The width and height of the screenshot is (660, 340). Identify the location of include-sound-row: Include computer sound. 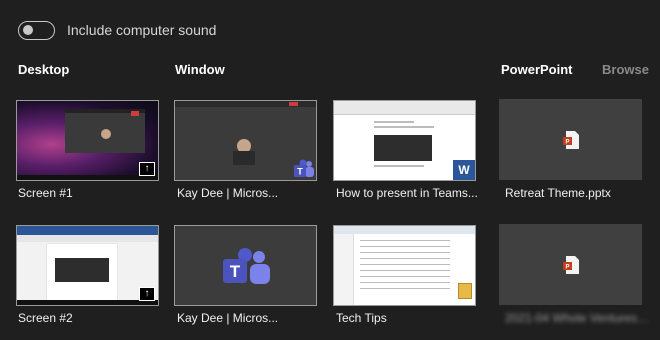
(117, 30).